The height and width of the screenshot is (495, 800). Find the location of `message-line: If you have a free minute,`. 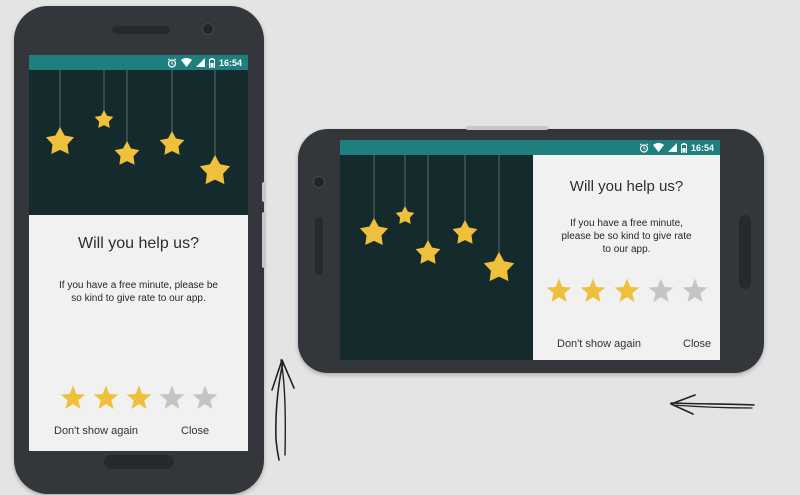

message-line: If you have a free minute, is located at coordinates (626, 223).